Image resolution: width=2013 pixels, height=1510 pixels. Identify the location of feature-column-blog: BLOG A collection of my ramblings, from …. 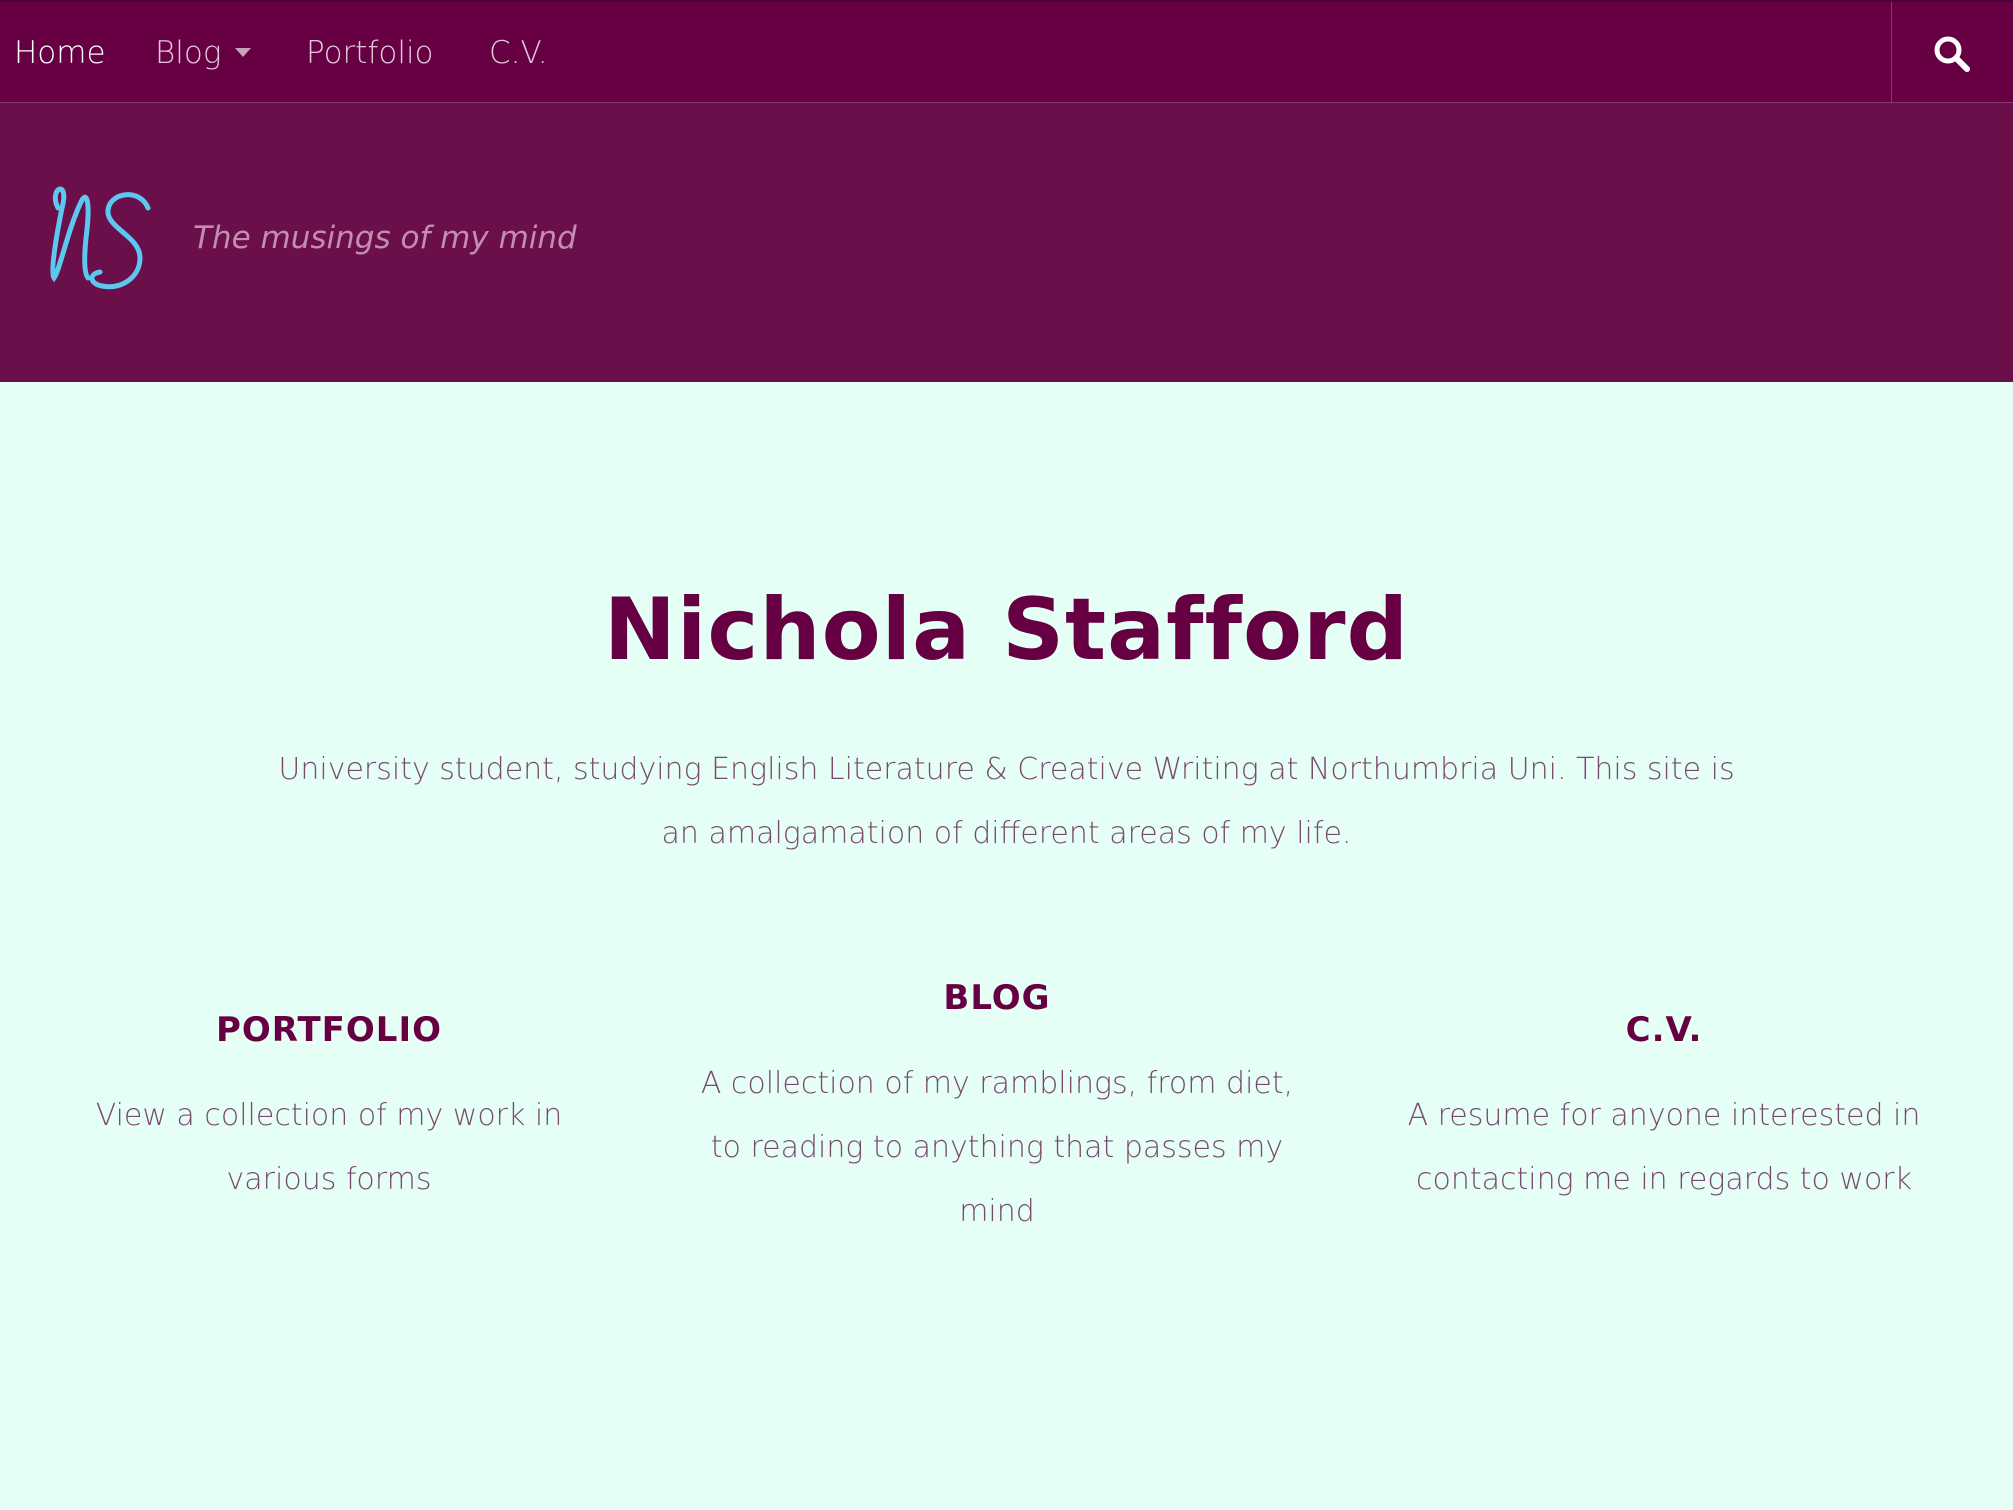
(997, 1111).